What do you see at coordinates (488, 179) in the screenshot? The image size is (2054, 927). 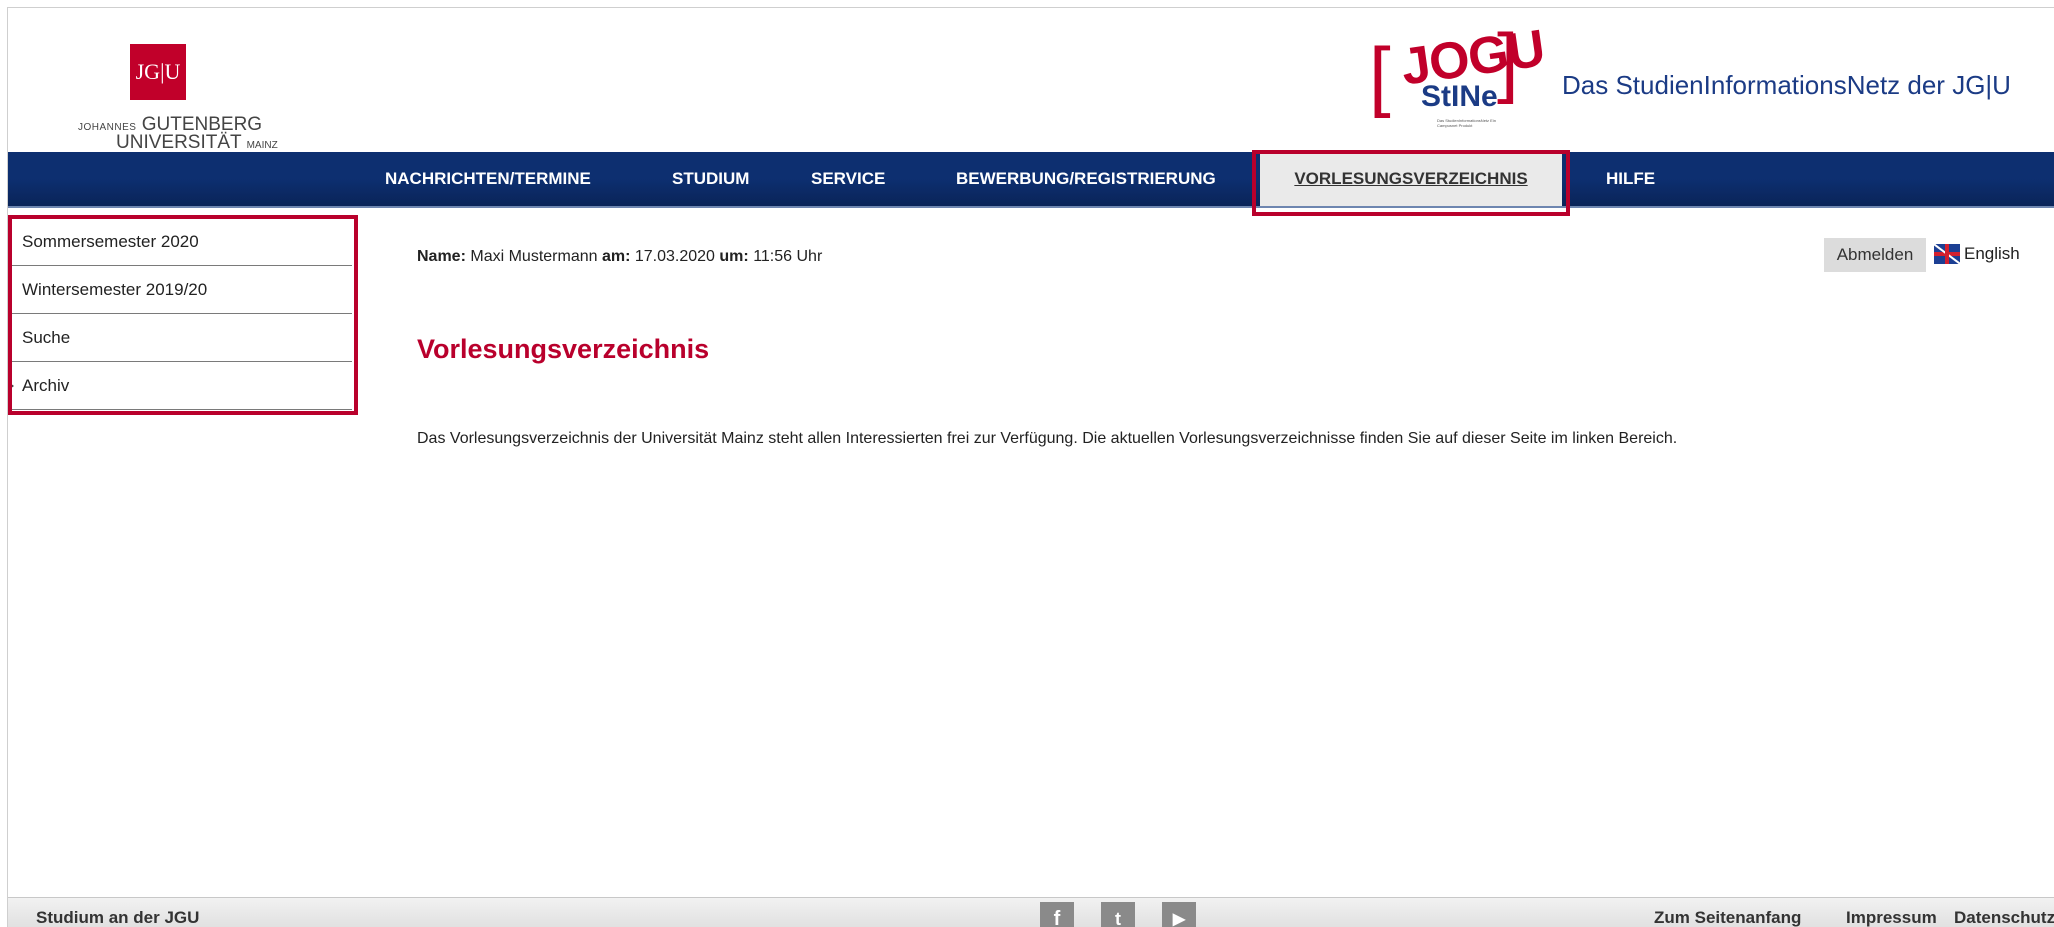 I see `nav-item-nachrichten-termine: NACHRICHTEN/TERMINE` at bounding box center [488, 179].